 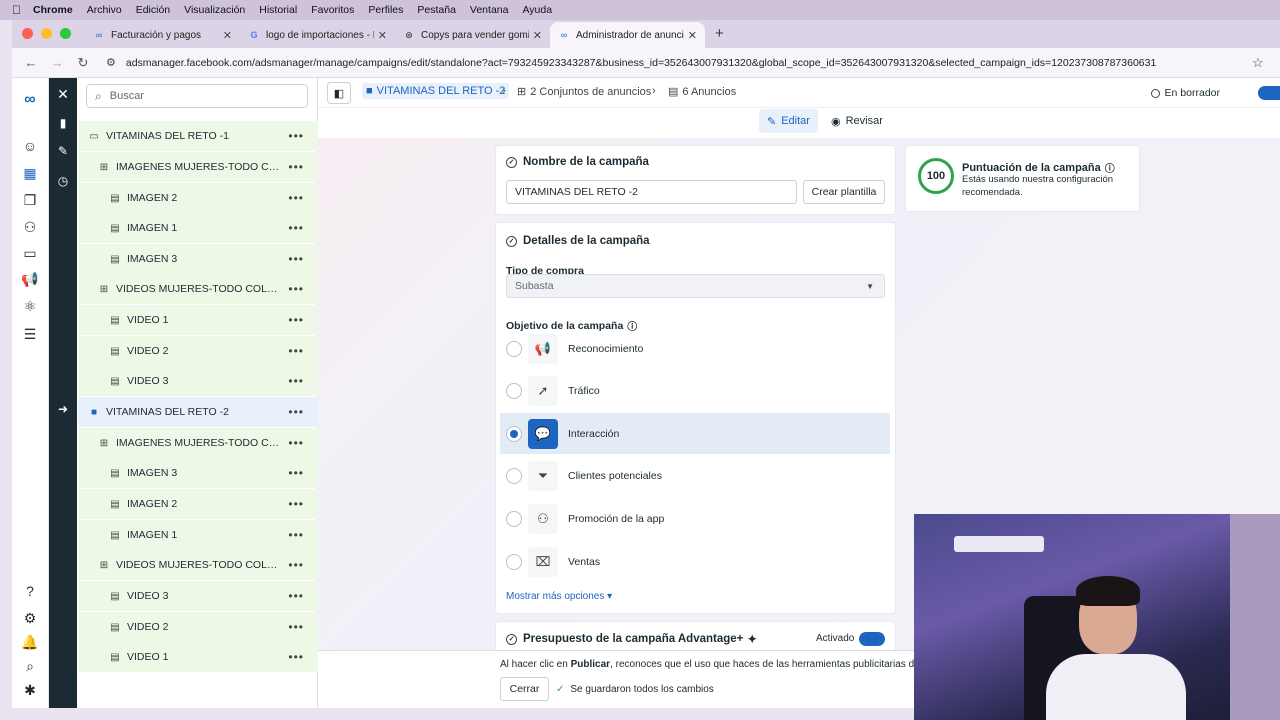 What do you see at coordinates (63, 94) in the screenshot?
I see `close-editor-icon: ✕` at bounding box center [63, 94].